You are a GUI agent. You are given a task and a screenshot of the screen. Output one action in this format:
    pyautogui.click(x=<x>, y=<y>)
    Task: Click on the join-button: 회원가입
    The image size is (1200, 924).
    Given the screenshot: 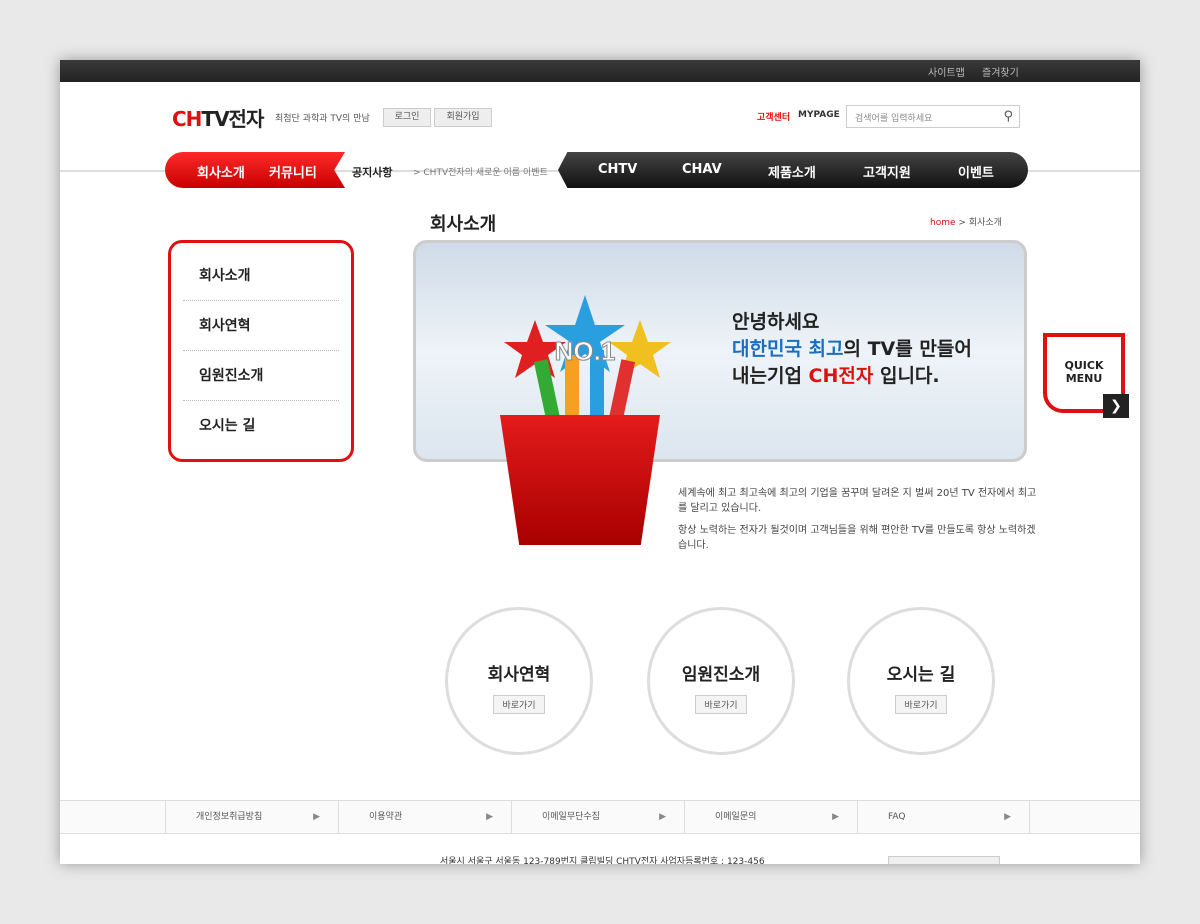 What is the action you would take?
    pyautogui.click(x=463, y=117)
    